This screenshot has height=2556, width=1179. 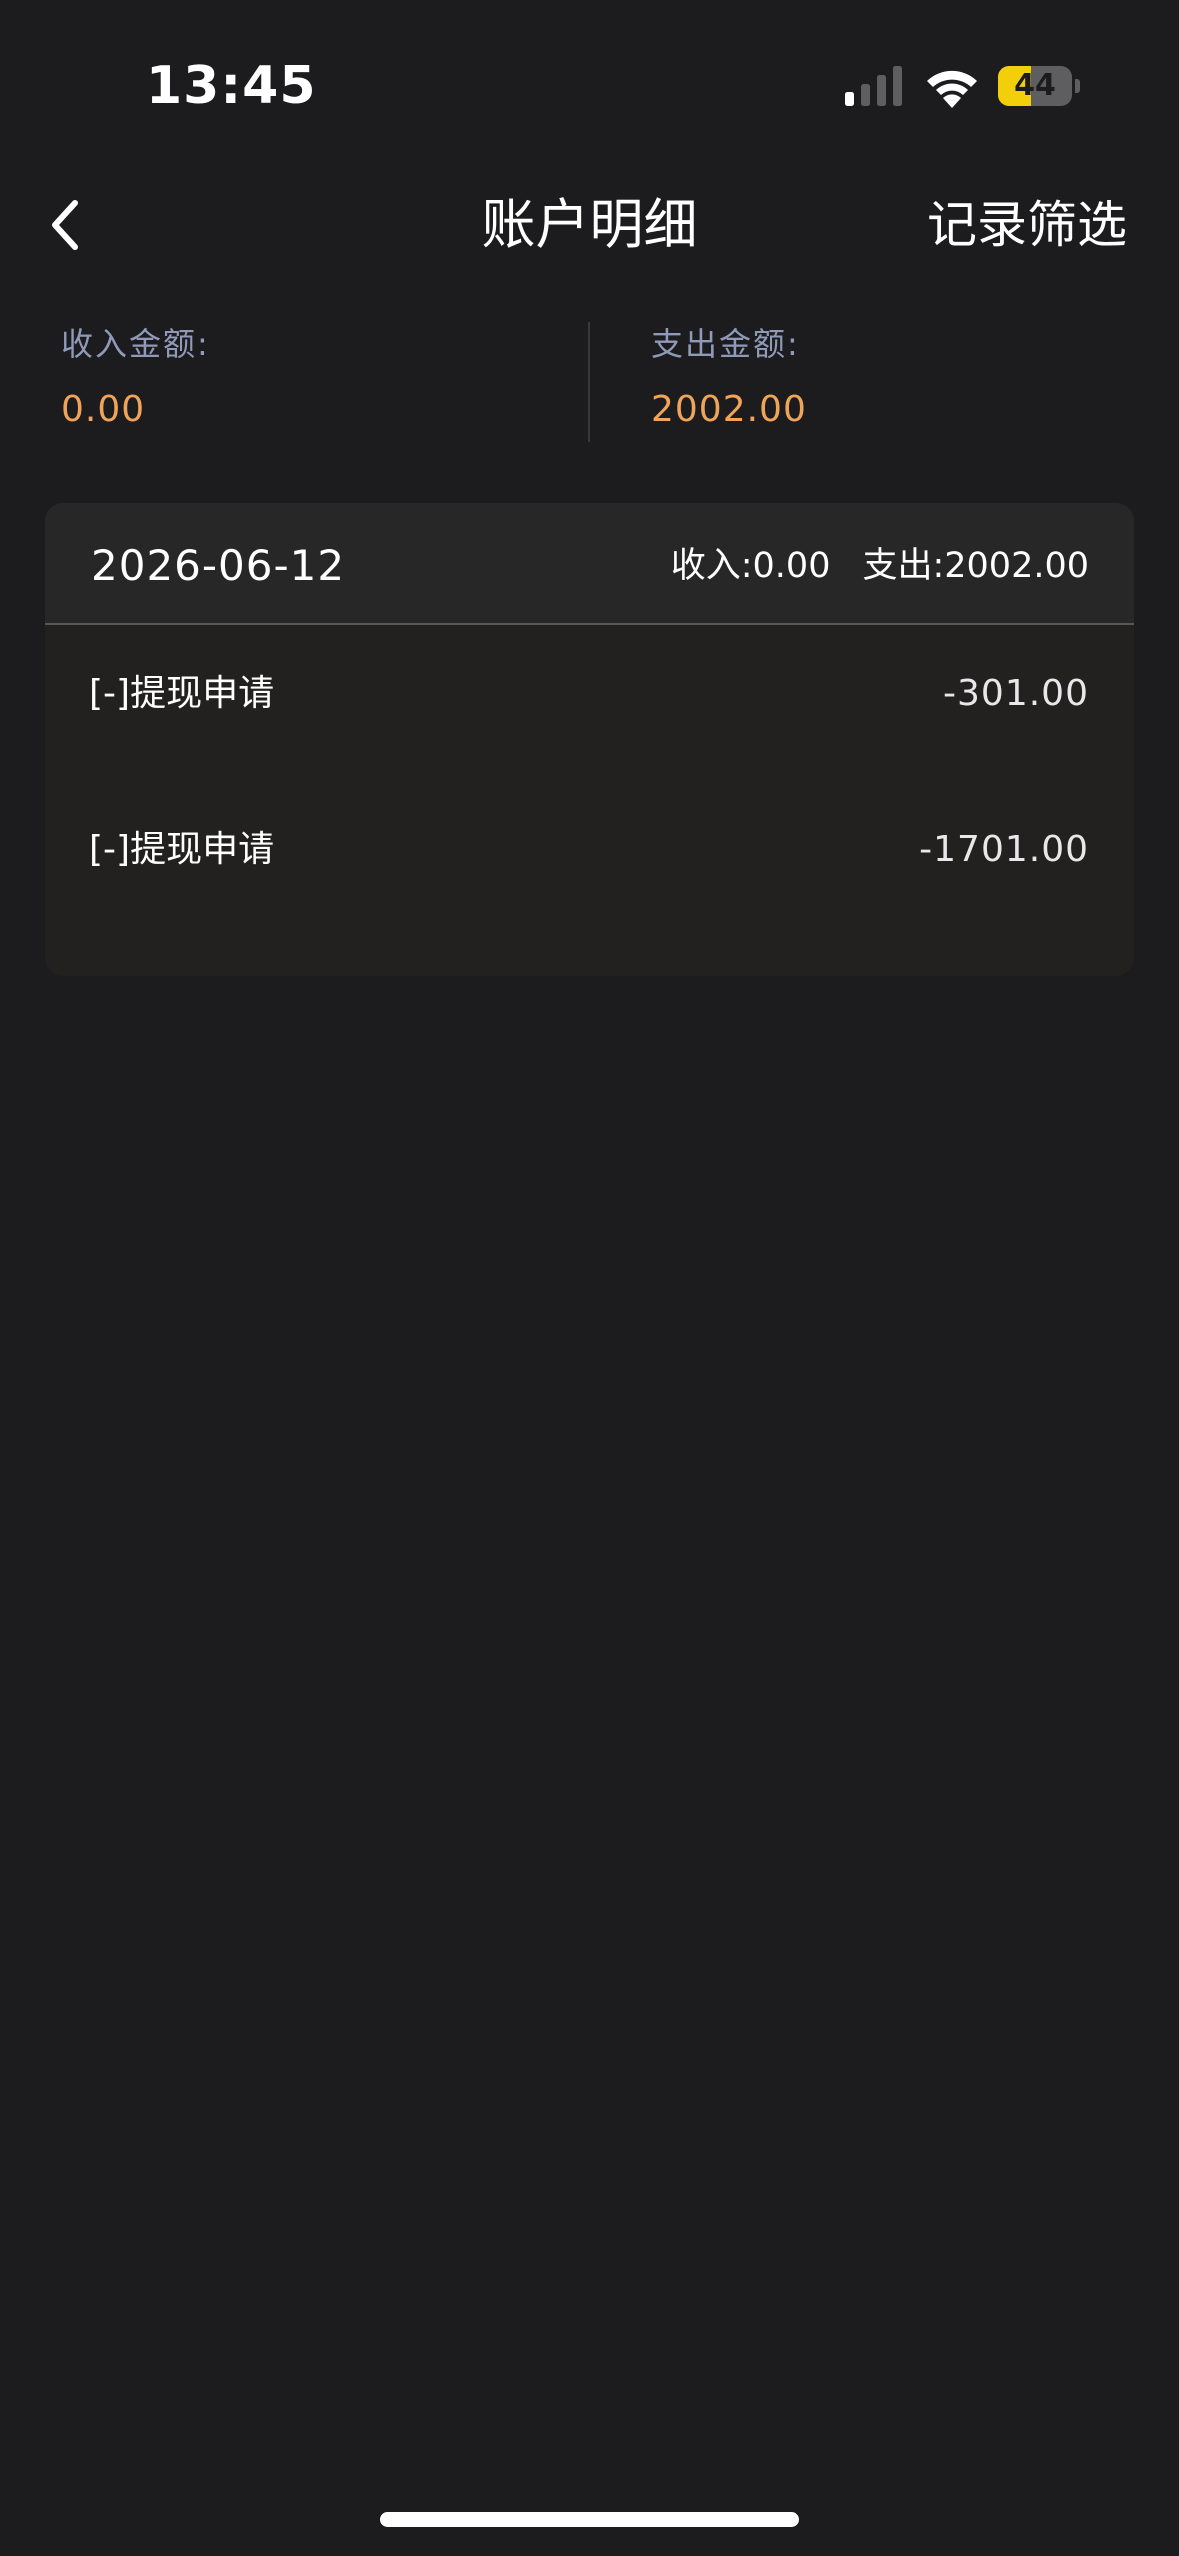 What do you see at coordinates (1016, 693) in the screenshot?
I see `record-amount: -301.00` at bounding box center [1016, 693].